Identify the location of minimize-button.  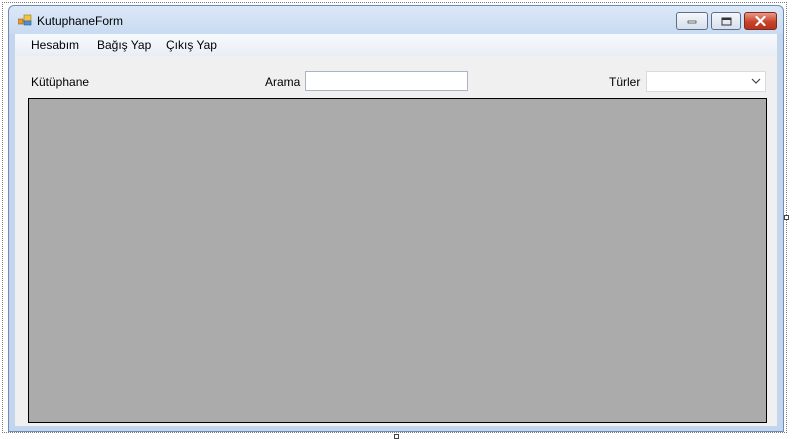
(692, 21).